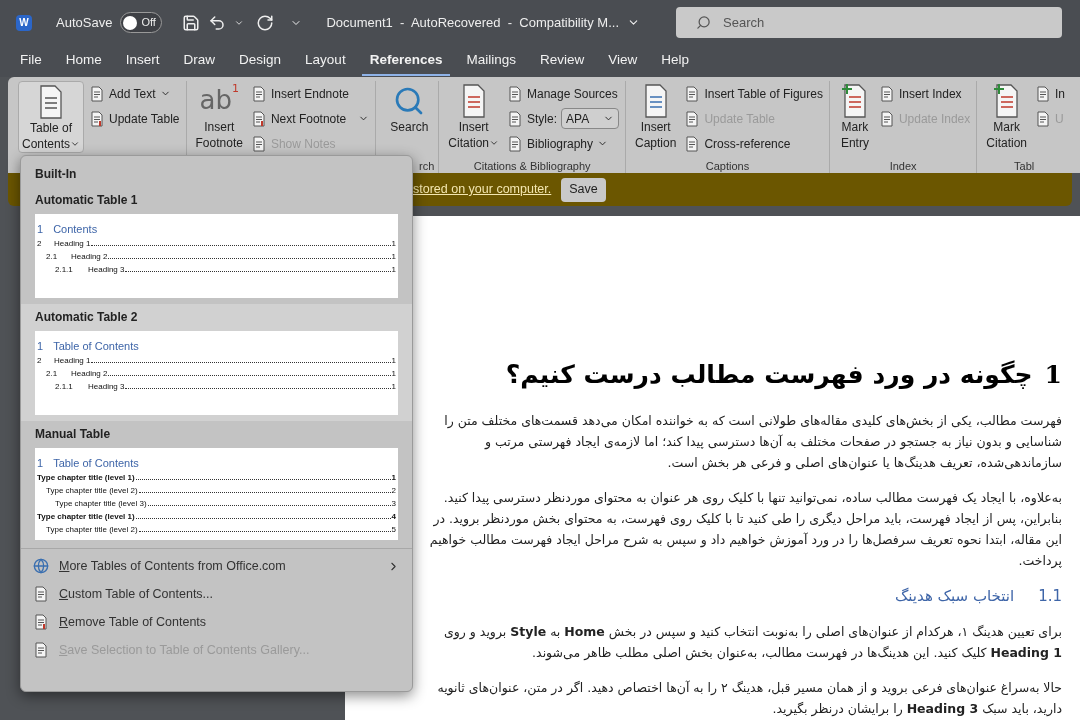 The height and width of the screenshot is (720, 1080). What do you see at coordinates (590, 118) in the screenshot?
I see `style-select: APA` at bounding box center [590, 118].